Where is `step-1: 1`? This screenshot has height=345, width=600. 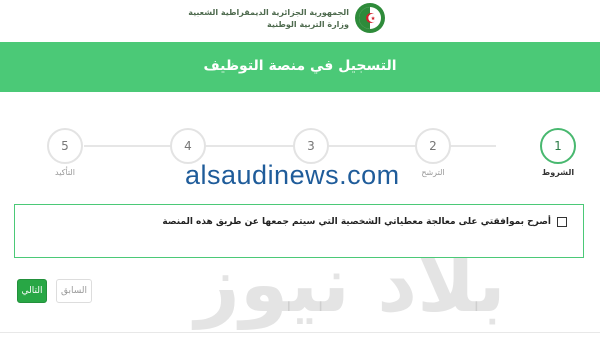
step-1: 1 is located at coordinates (558, 146).